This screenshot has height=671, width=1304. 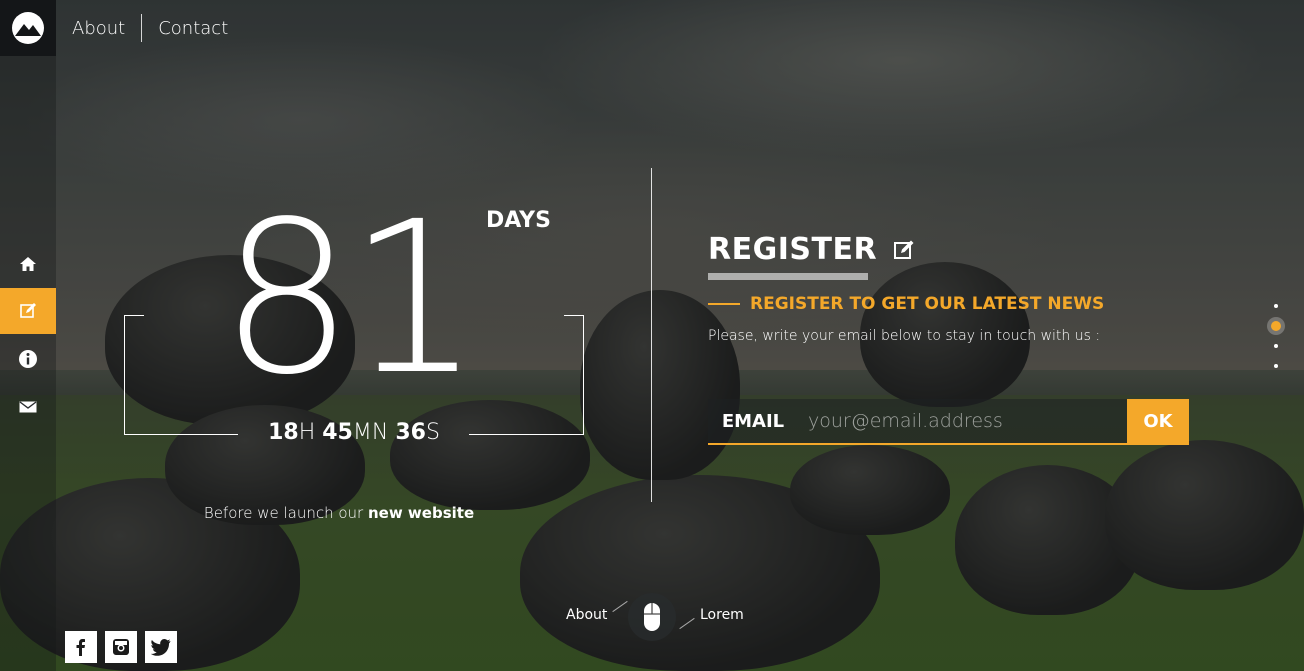 I want to click on sidebar-item-register, so click(x=28, y=311).